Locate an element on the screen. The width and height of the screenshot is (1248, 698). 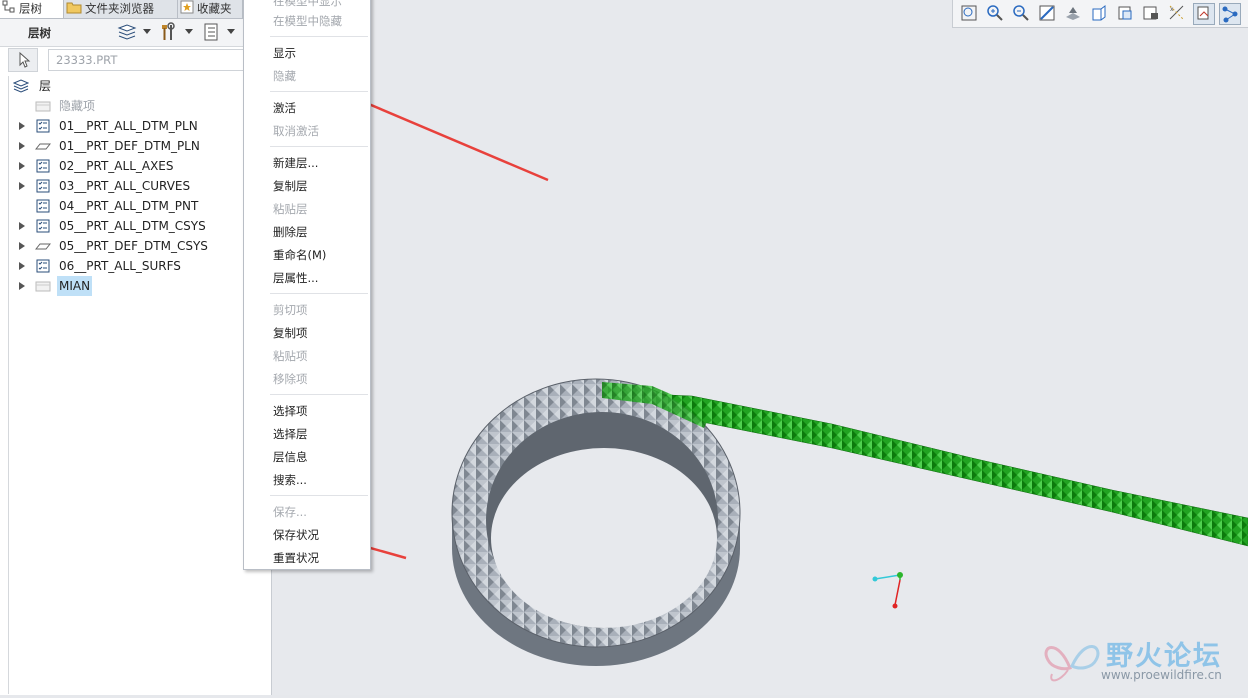
saved-views-icon is located at coordinates (1125, 13).